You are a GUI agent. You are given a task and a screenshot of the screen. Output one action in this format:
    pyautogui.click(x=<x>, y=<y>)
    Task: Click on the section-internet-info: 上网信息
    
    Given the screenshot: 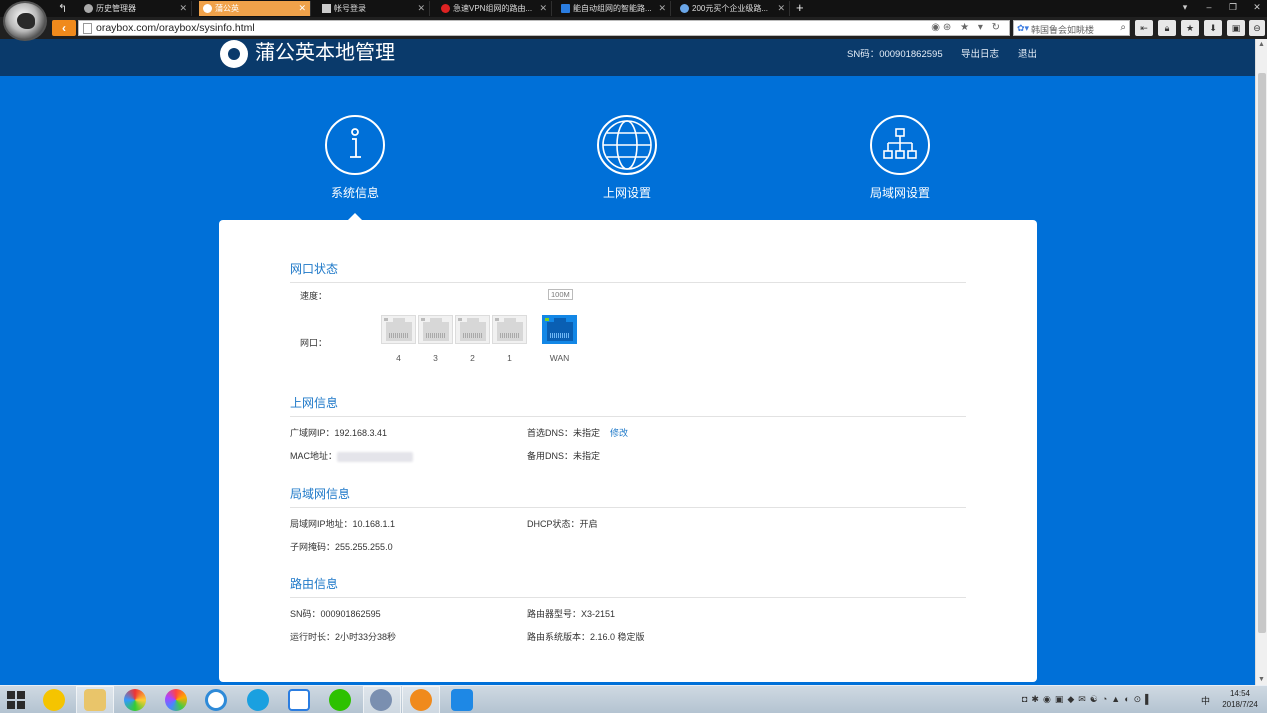 What is the action you would take?
    pyautogui.click(x=628, y=405)
    